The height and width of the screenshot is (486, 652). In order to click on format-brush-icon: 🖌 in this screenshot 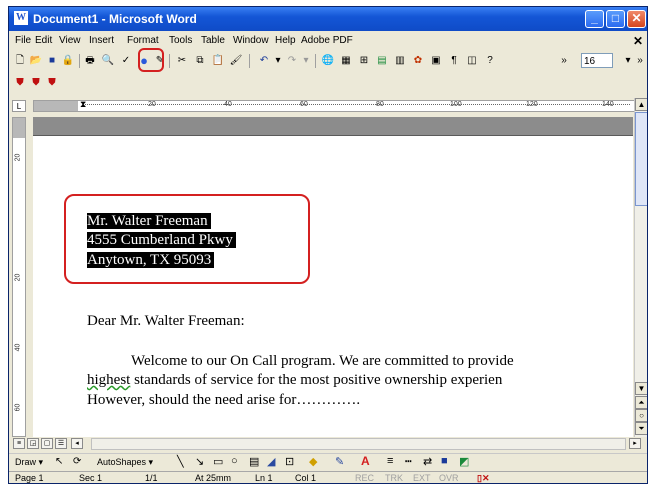, I will do `click(236, 61)`.